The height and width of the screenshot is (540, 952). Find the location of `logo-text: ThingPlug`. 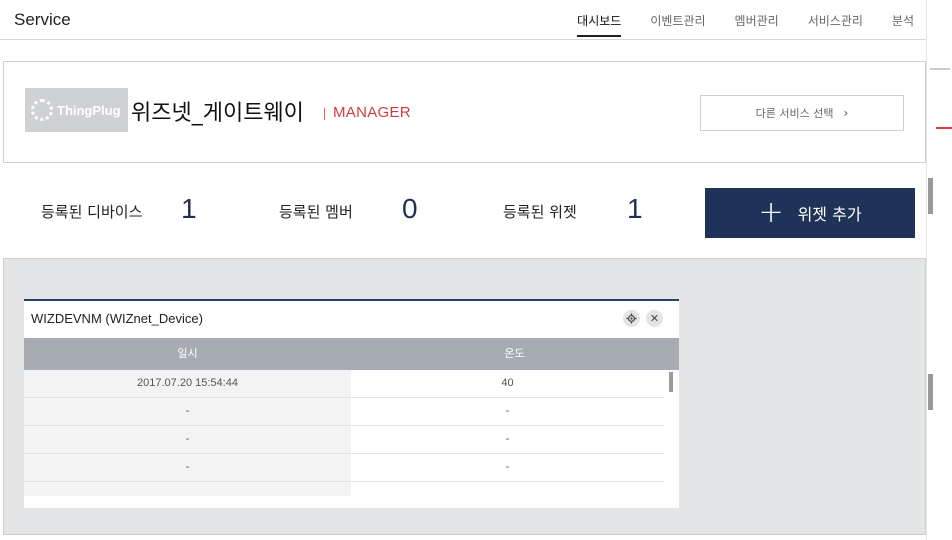

logo-text: ThingPlug is located at coordinates (89, 110).